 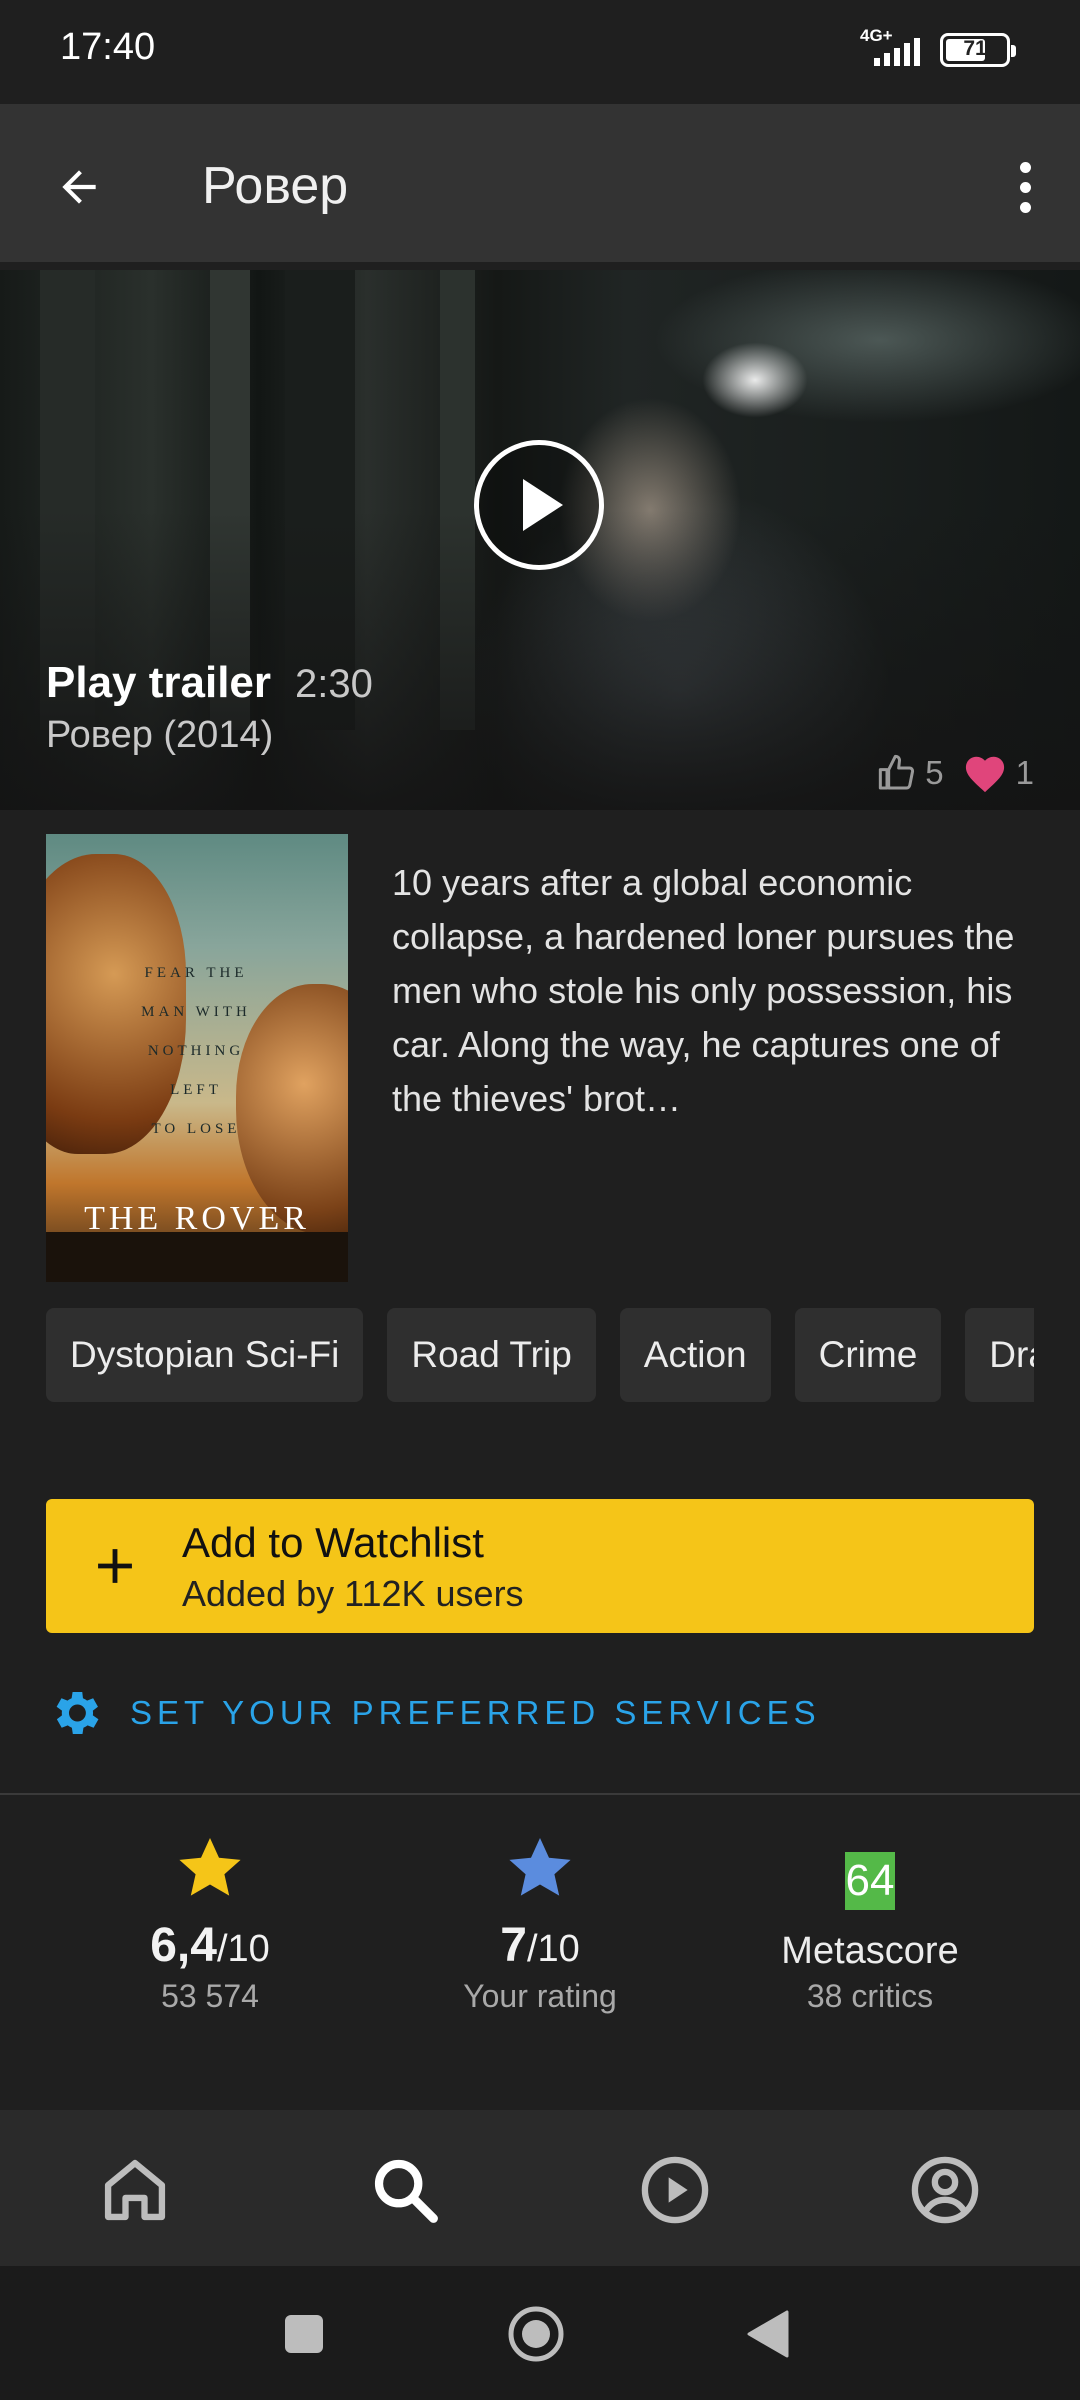 I want to click on back-nav-button, so click(x=768, y=2334).